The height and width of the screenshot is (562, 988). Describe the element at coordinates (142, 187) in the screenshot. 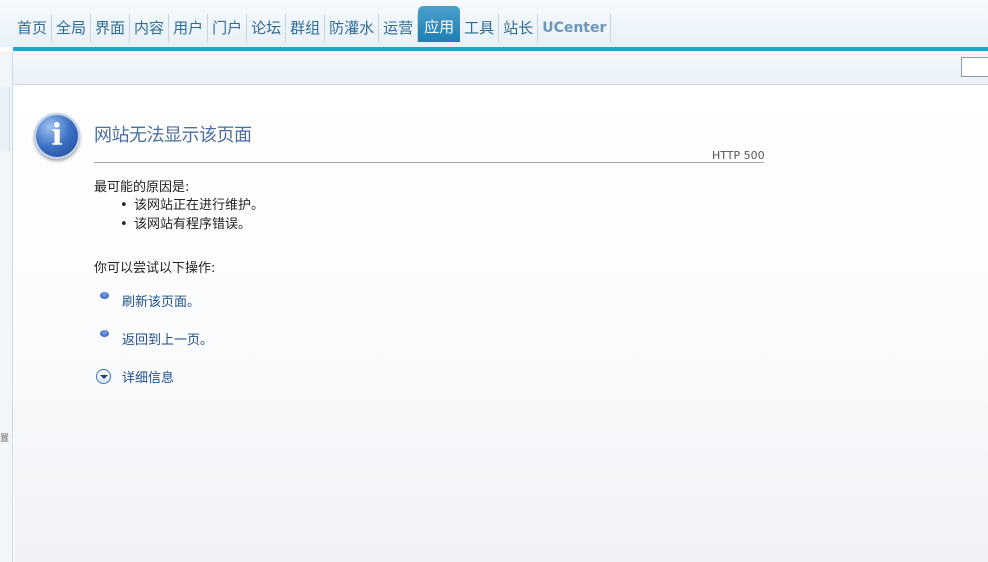

I see `reasons-heading: 最可能的原因是:` at that location.